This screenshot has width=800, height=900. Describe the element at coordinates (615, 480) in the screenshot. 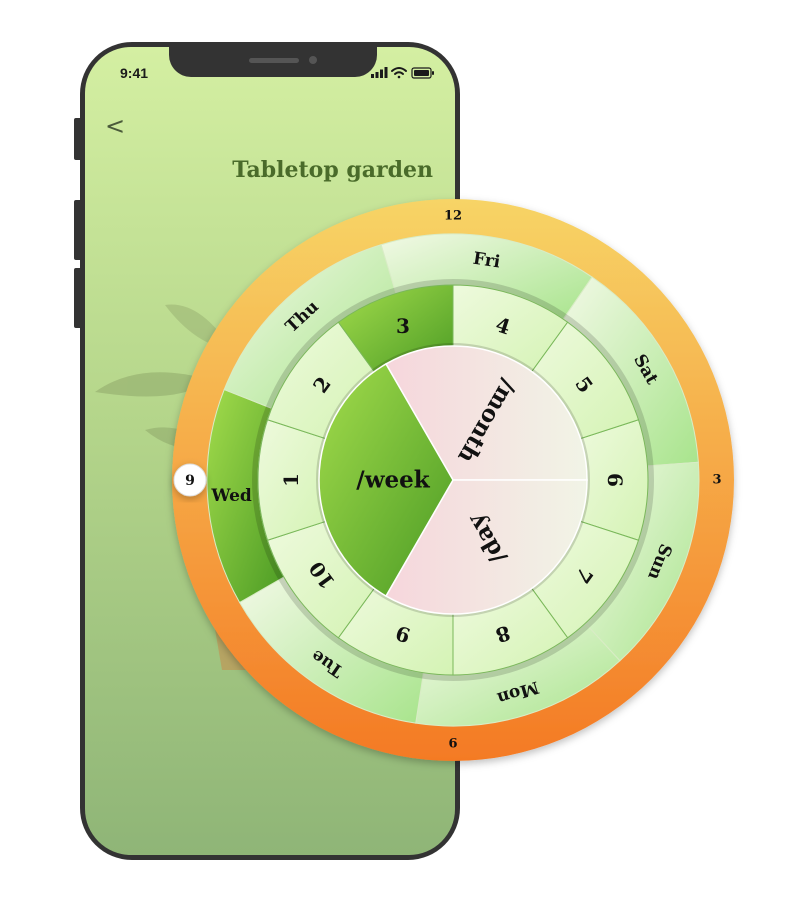

I see `count-label-6: 6` at that location.